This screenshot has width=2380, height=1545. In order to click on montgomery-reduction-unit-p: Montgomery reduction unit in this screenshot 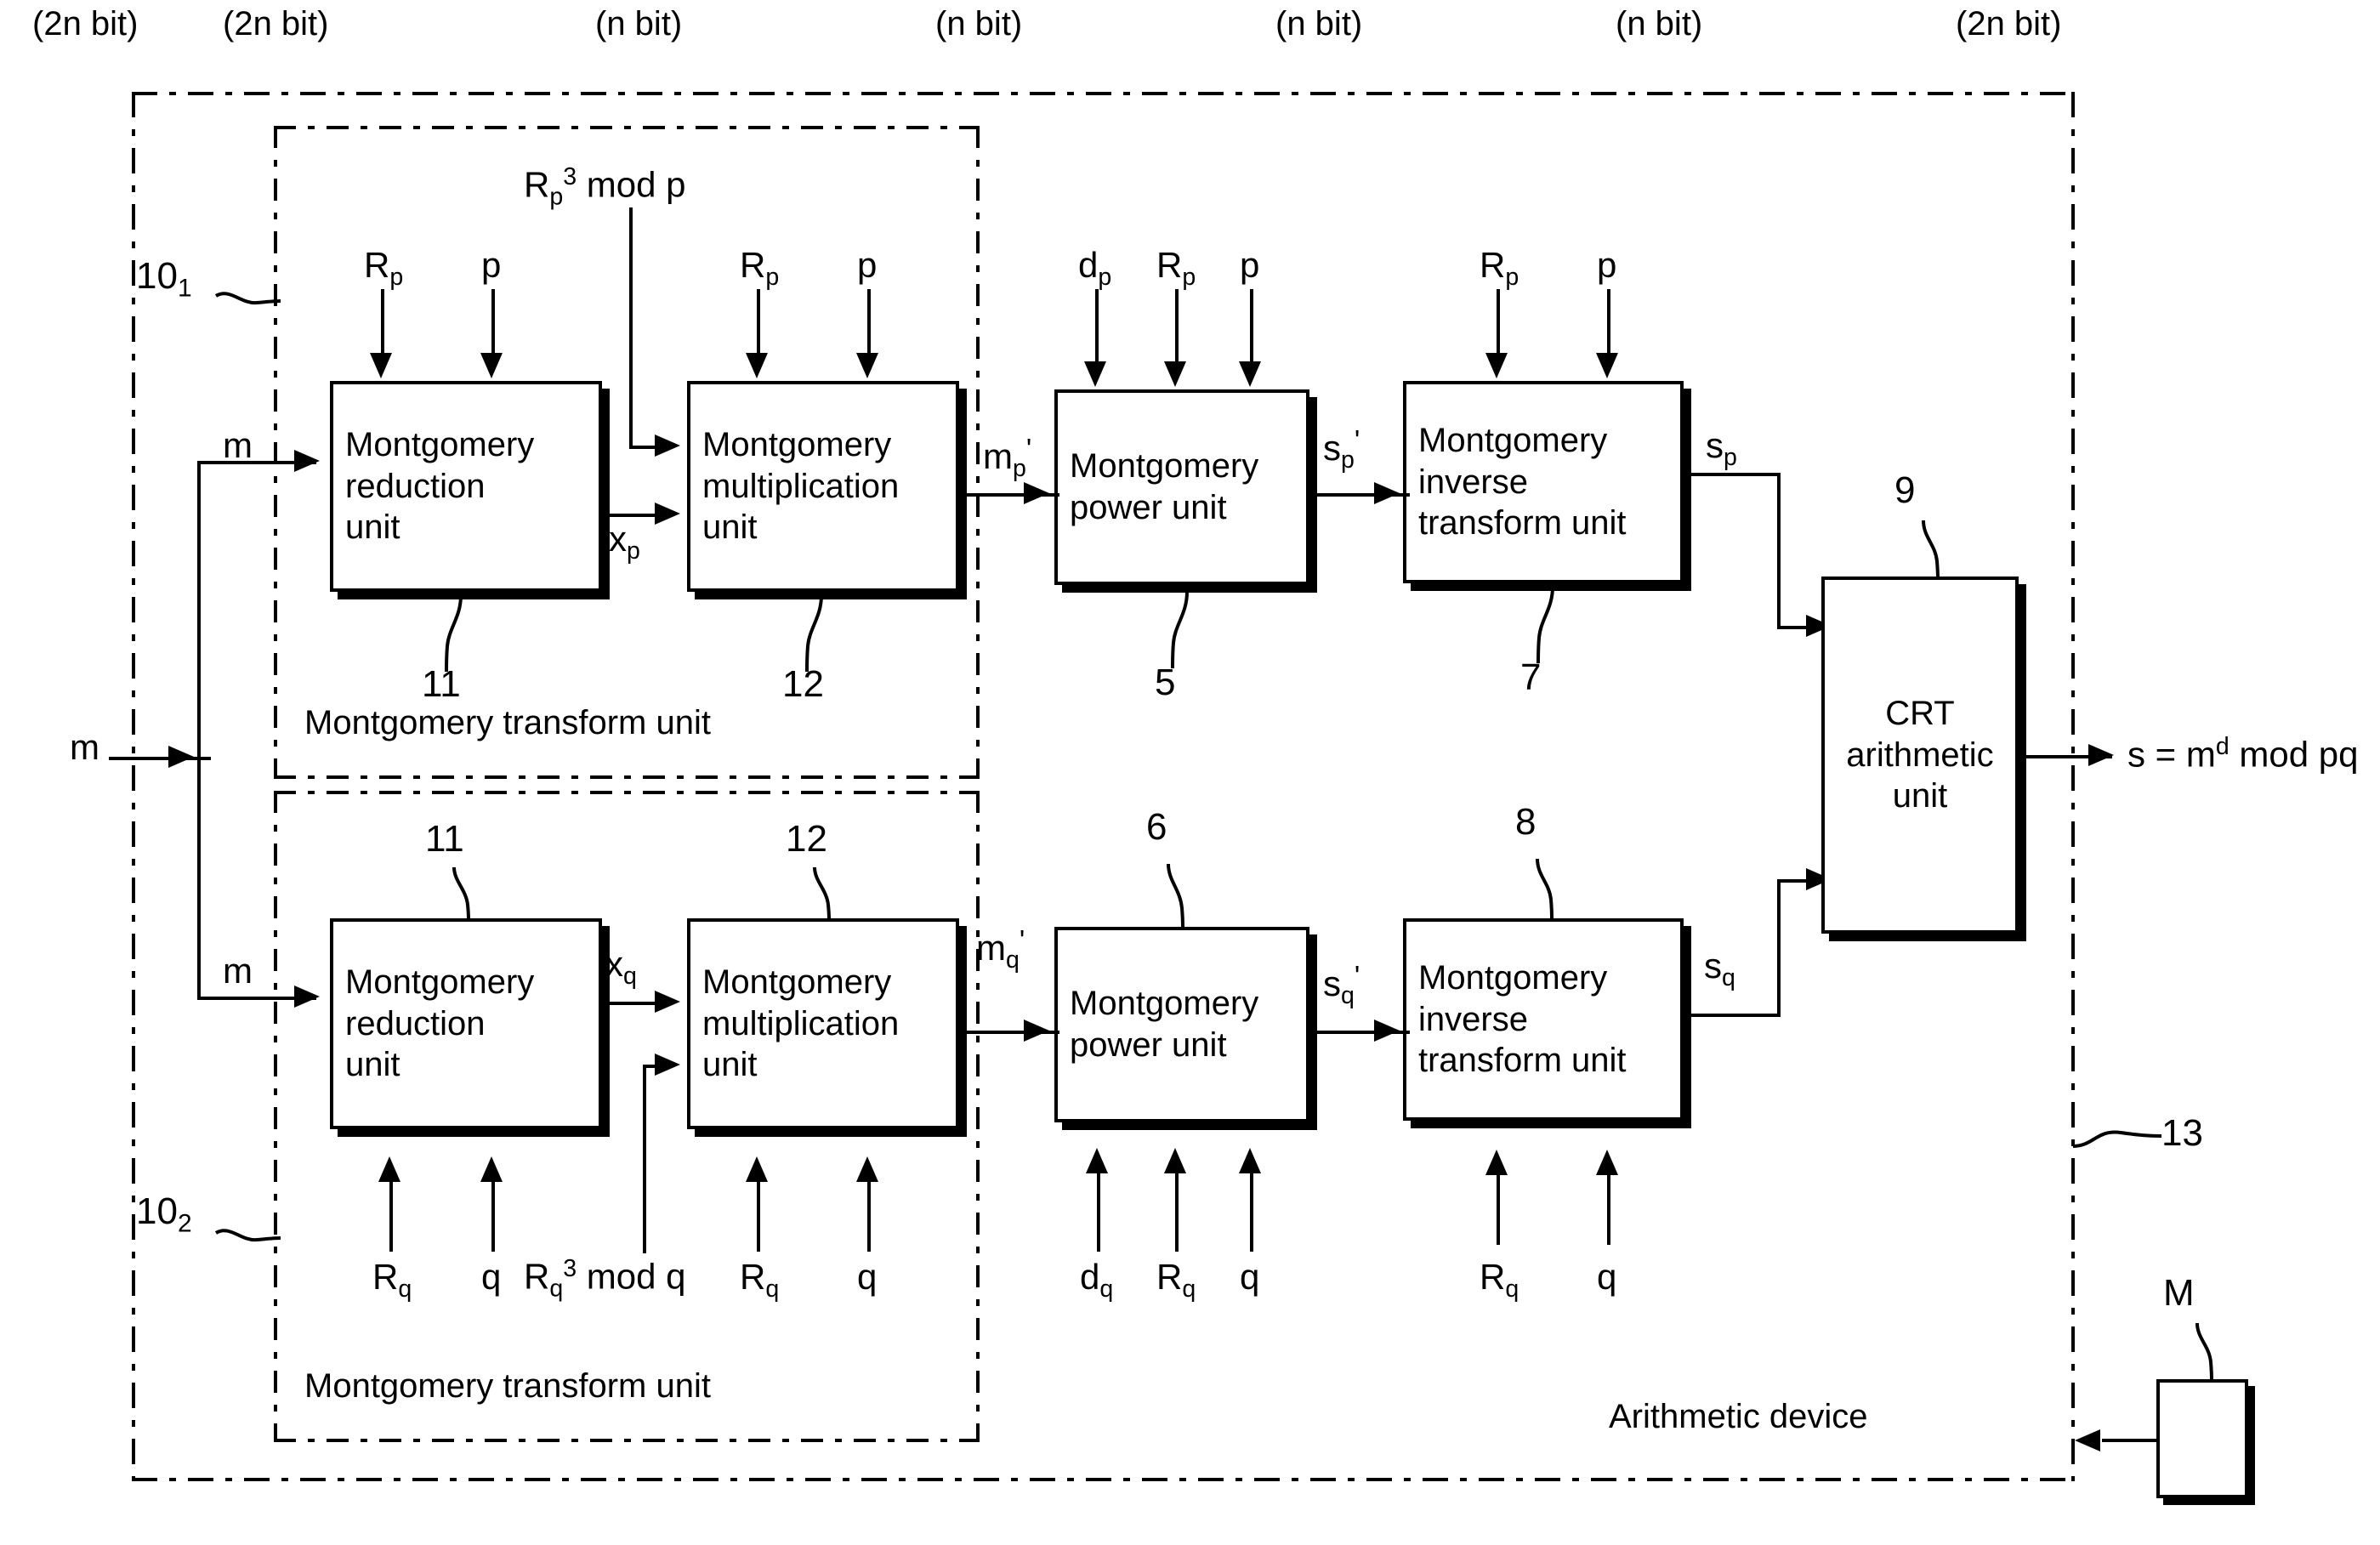, I will do `click(466, 486)`.